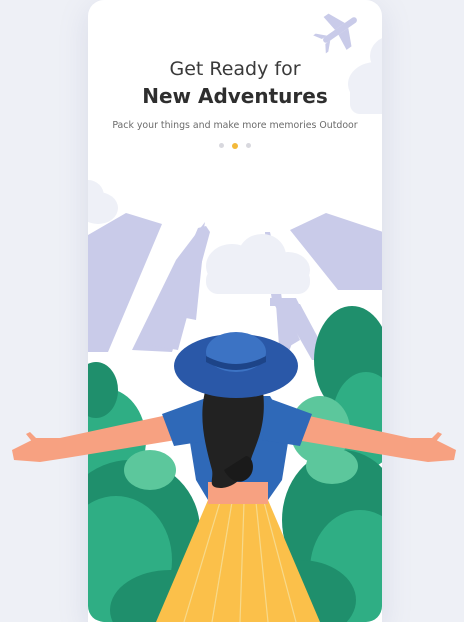  I want to click on pagination-dots, so click(235, 145).